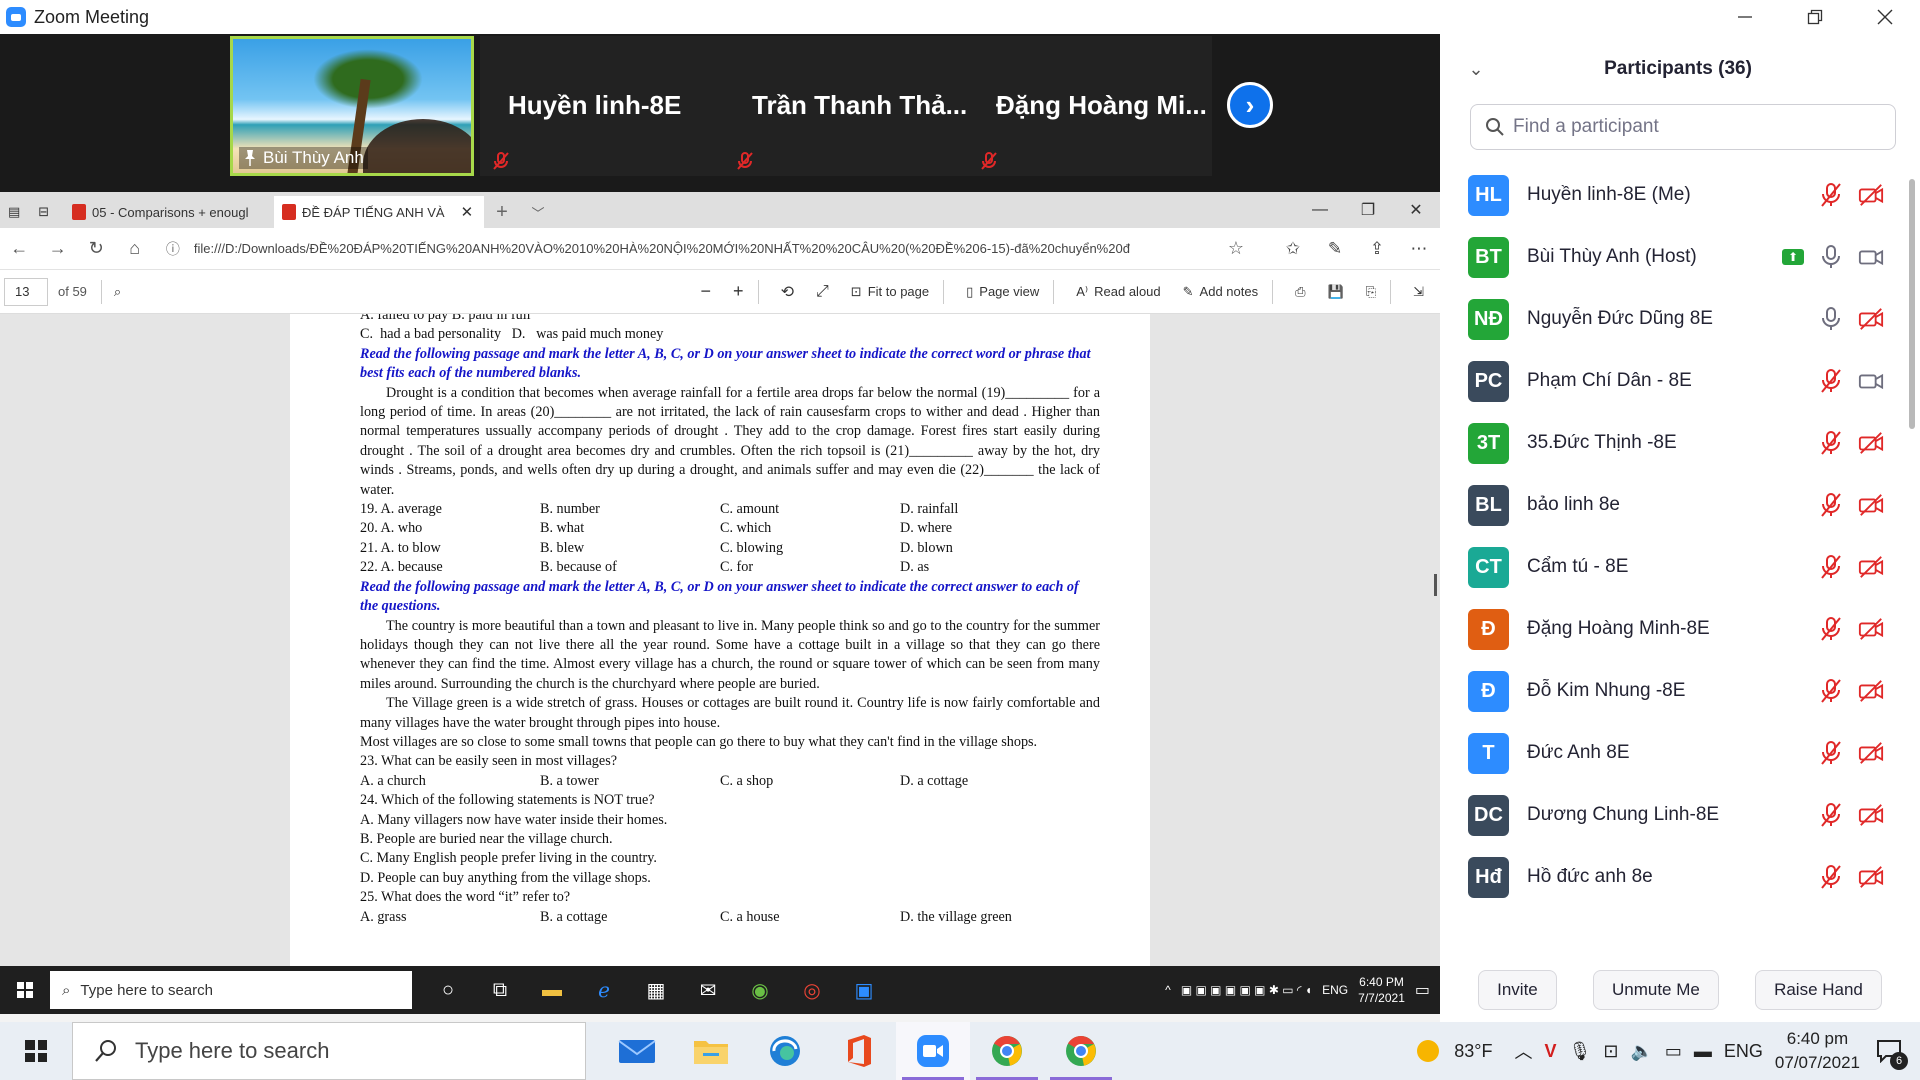  I want to click on app-icon: ◉, so click(760, 990).